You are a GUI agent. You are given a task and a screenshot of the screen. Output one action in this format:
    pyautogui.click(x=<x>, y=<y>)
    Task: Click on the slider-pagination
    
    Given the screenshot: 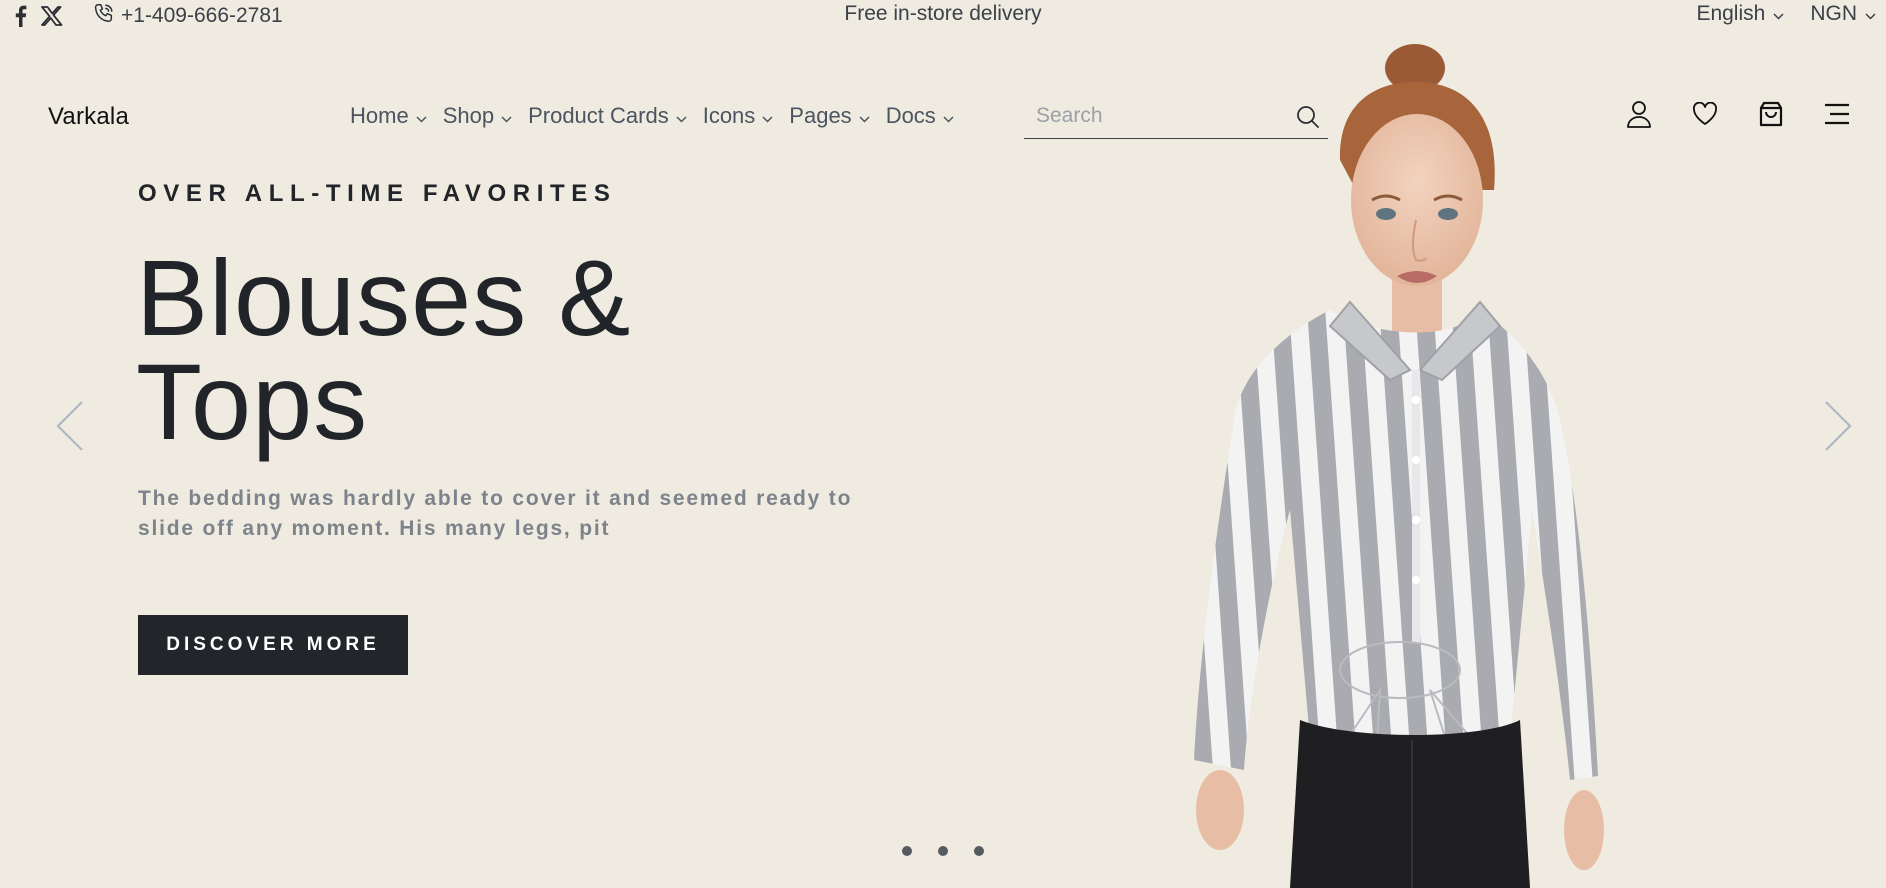 What is the action you would take?
    pyautogui.click(x=943, y=851)
    